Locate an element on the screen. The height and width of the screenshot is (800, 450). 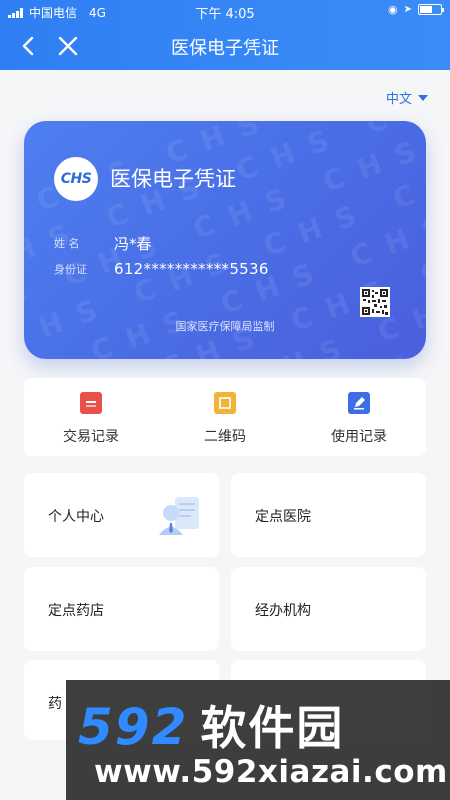
top-bar: 中国电信 4G 下午 4:05 ◉ ➤ 医保电子凭证 is located at coordinates (225, 35).